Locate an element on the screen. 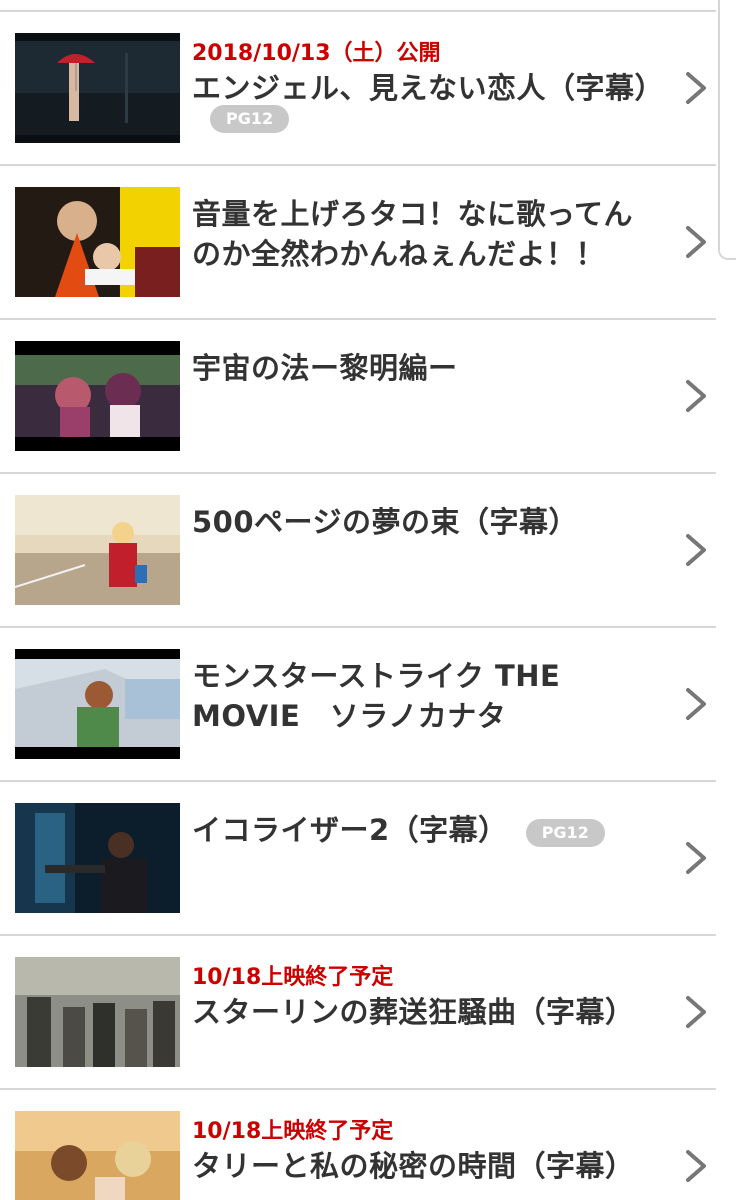 Image resolution: width=736 pixels, height=1200 pixels. movie-row: 2018/10/13（土）公開 エンジェル、見えない恋人（字幕）PG12 is located at coordinates (358, 89).